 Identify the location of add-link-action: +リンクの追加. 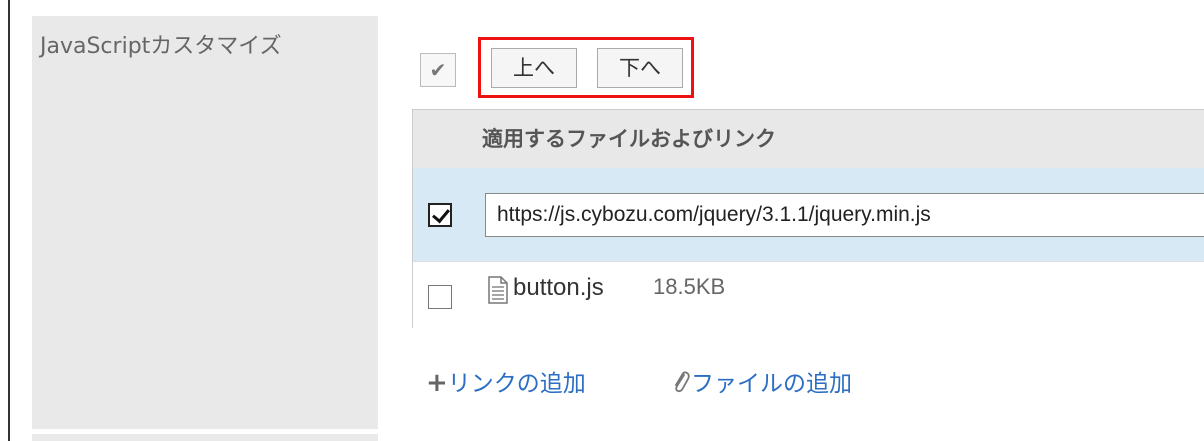
(506, 381).